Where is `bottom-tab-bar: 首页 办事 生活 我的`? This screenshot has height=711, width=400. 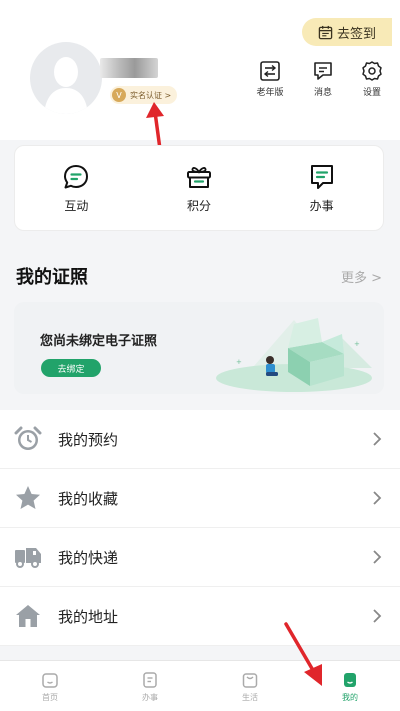 bottom-tab-bar: 首页 办事 生活 我的 is located at coordinates (200, 685).